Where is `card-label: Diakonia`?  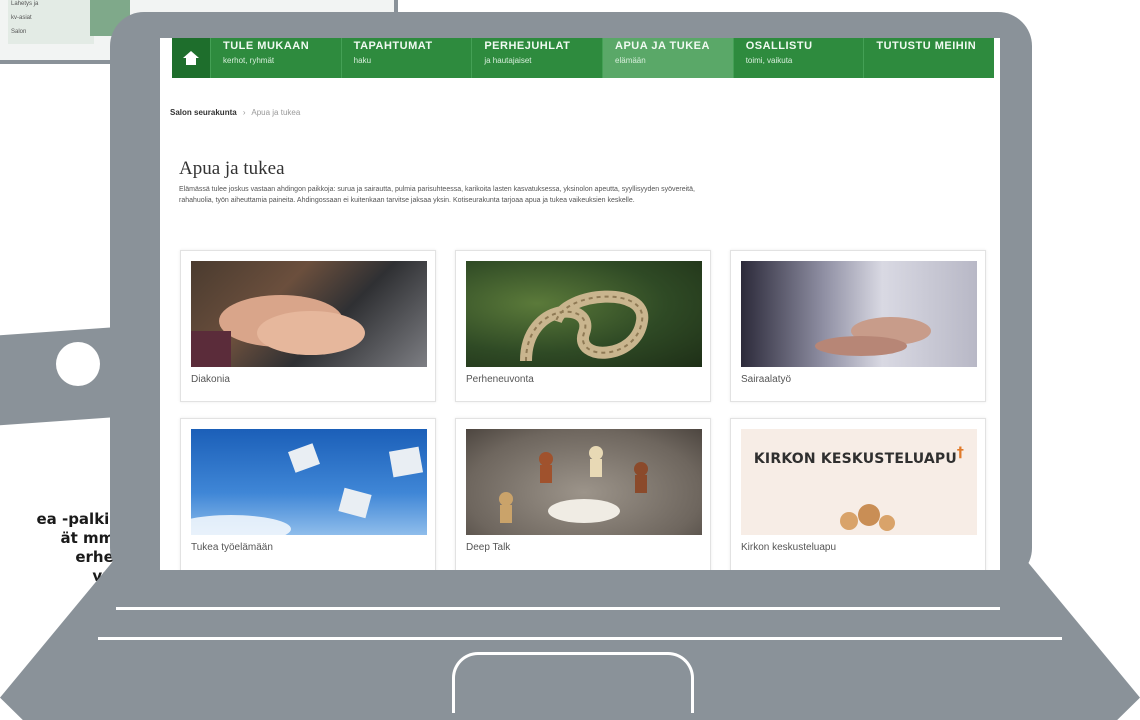
card-label: Diakonia is located at coordinates (210, 379).